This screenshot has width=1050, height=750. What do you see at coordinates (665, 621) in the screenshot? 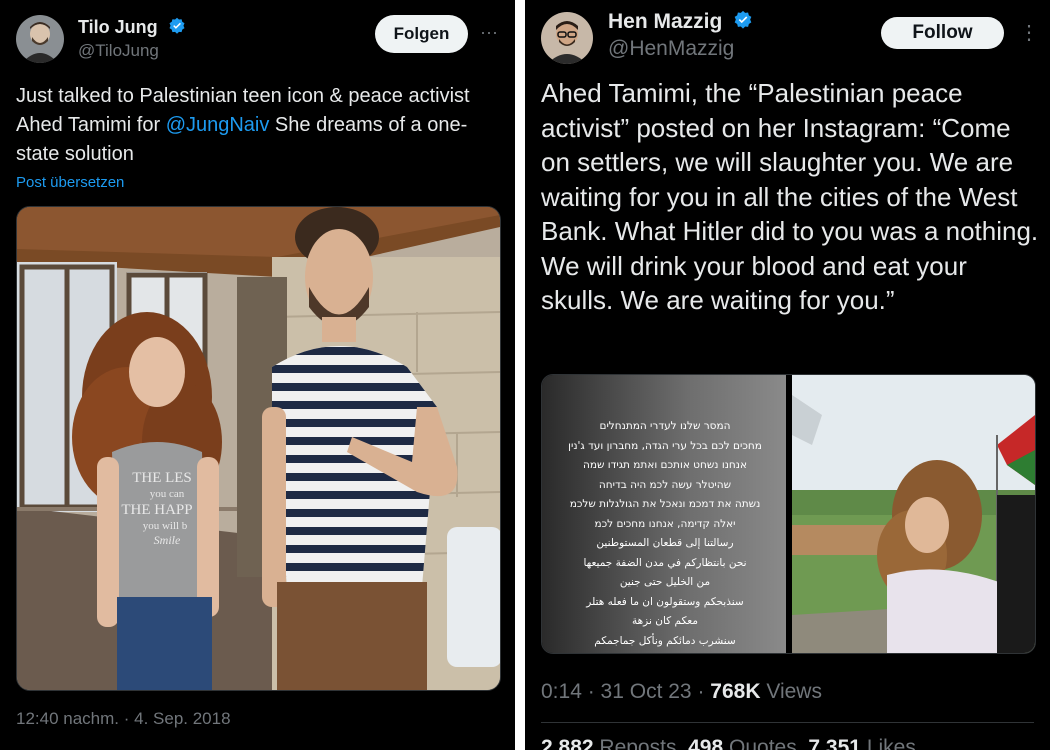
I see `story-line: معكم كان نزهة` at bounding box center [665, 621].